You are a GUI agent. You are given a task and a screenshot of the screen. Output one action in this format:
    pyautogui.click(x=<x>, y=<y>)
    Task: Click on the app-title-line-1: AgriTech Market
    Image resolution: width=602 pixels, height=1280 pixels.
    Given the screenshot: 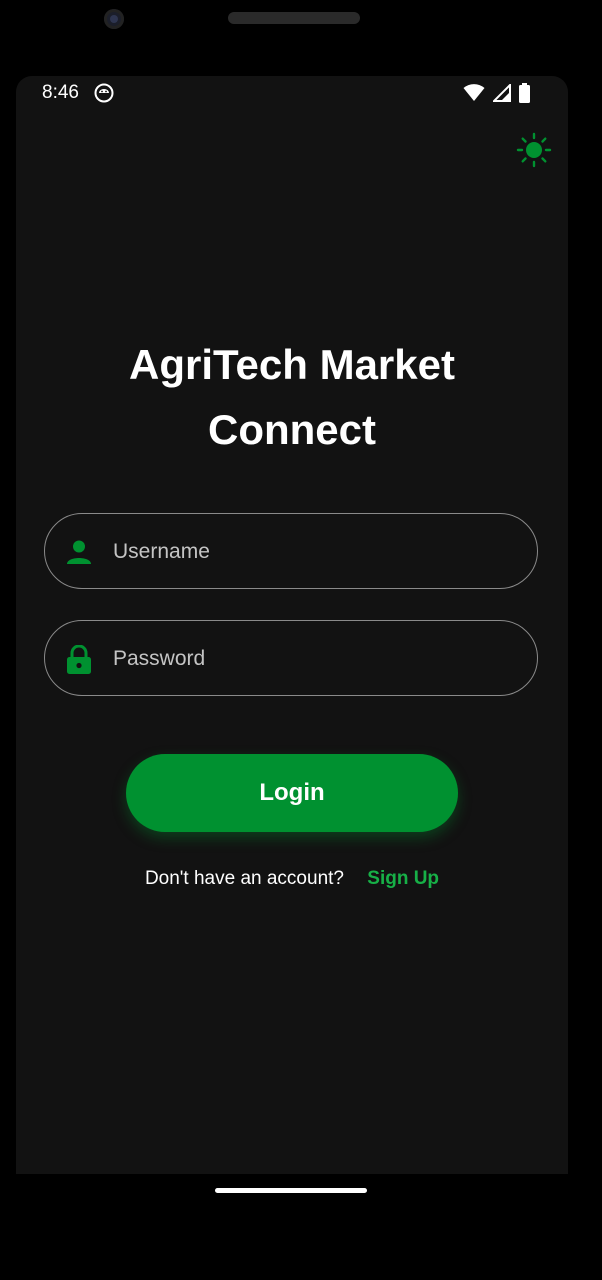 What is the action you would take?
    pyautogui.click(x=292, y=364)
    